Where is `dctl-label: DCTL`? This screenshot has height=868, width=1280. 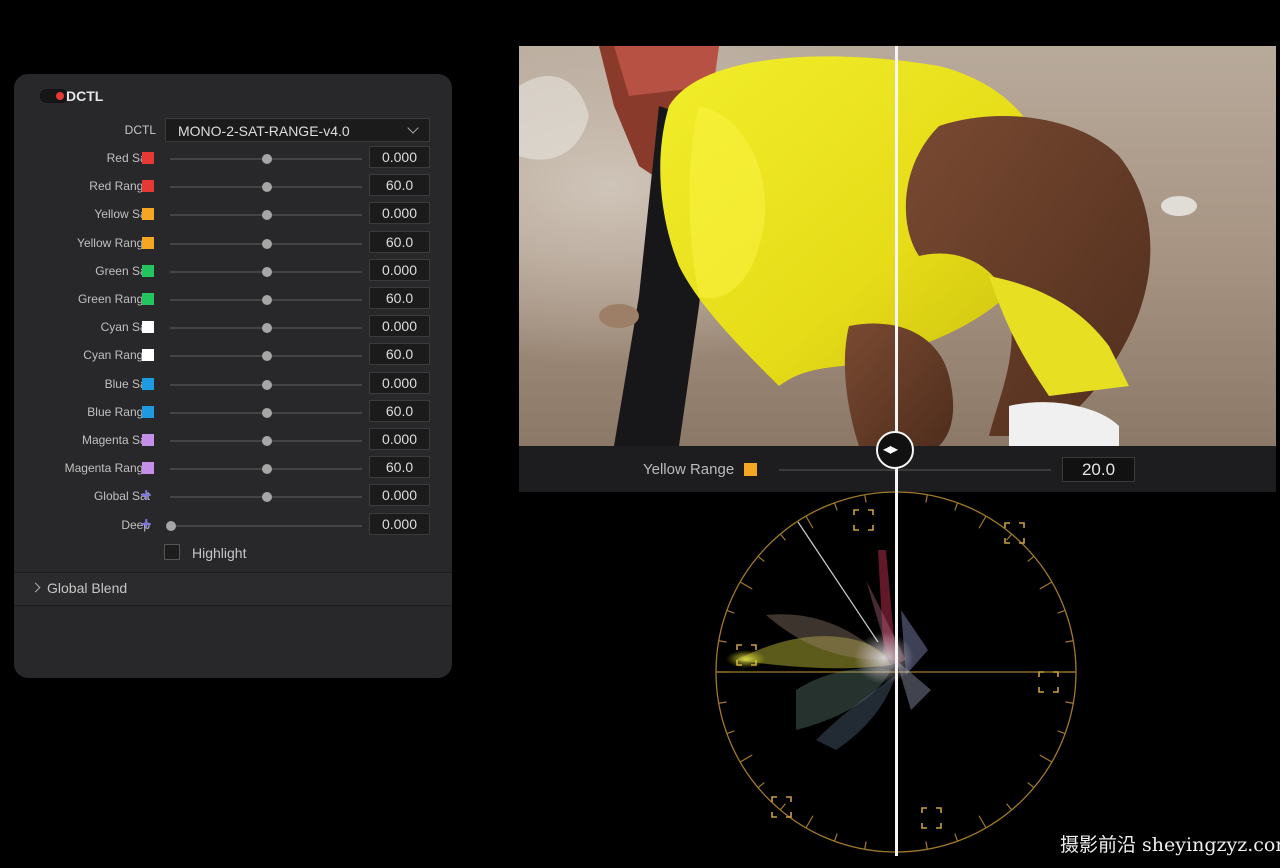 dctl-label: DCTL is located at coordinates (140, 130).